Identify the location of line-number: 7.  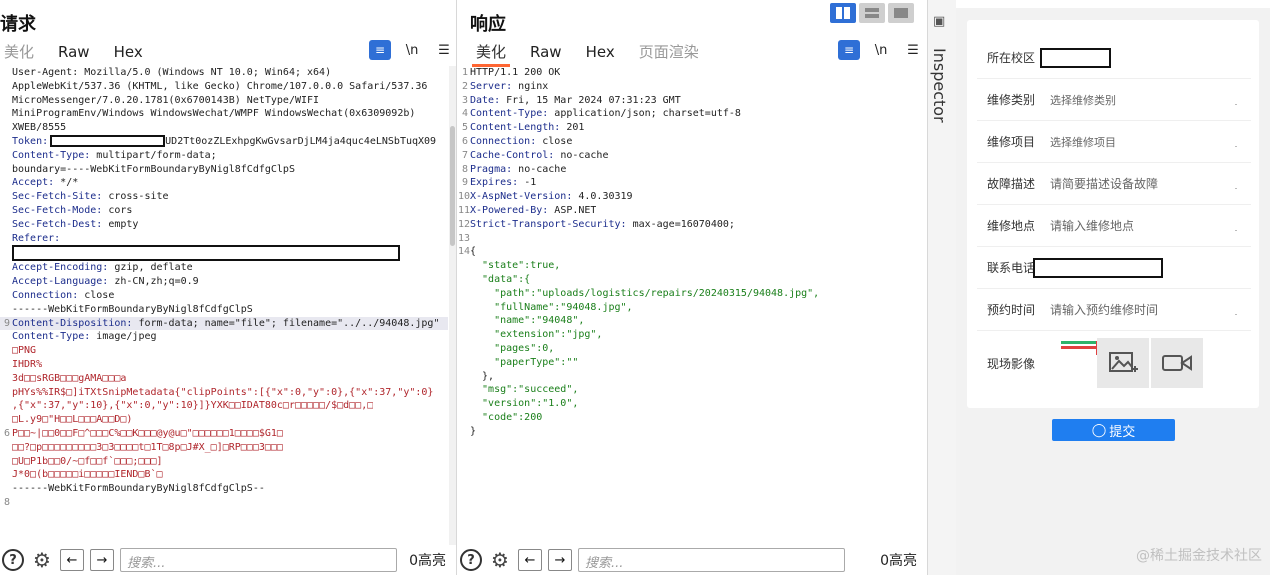
(464, 155).